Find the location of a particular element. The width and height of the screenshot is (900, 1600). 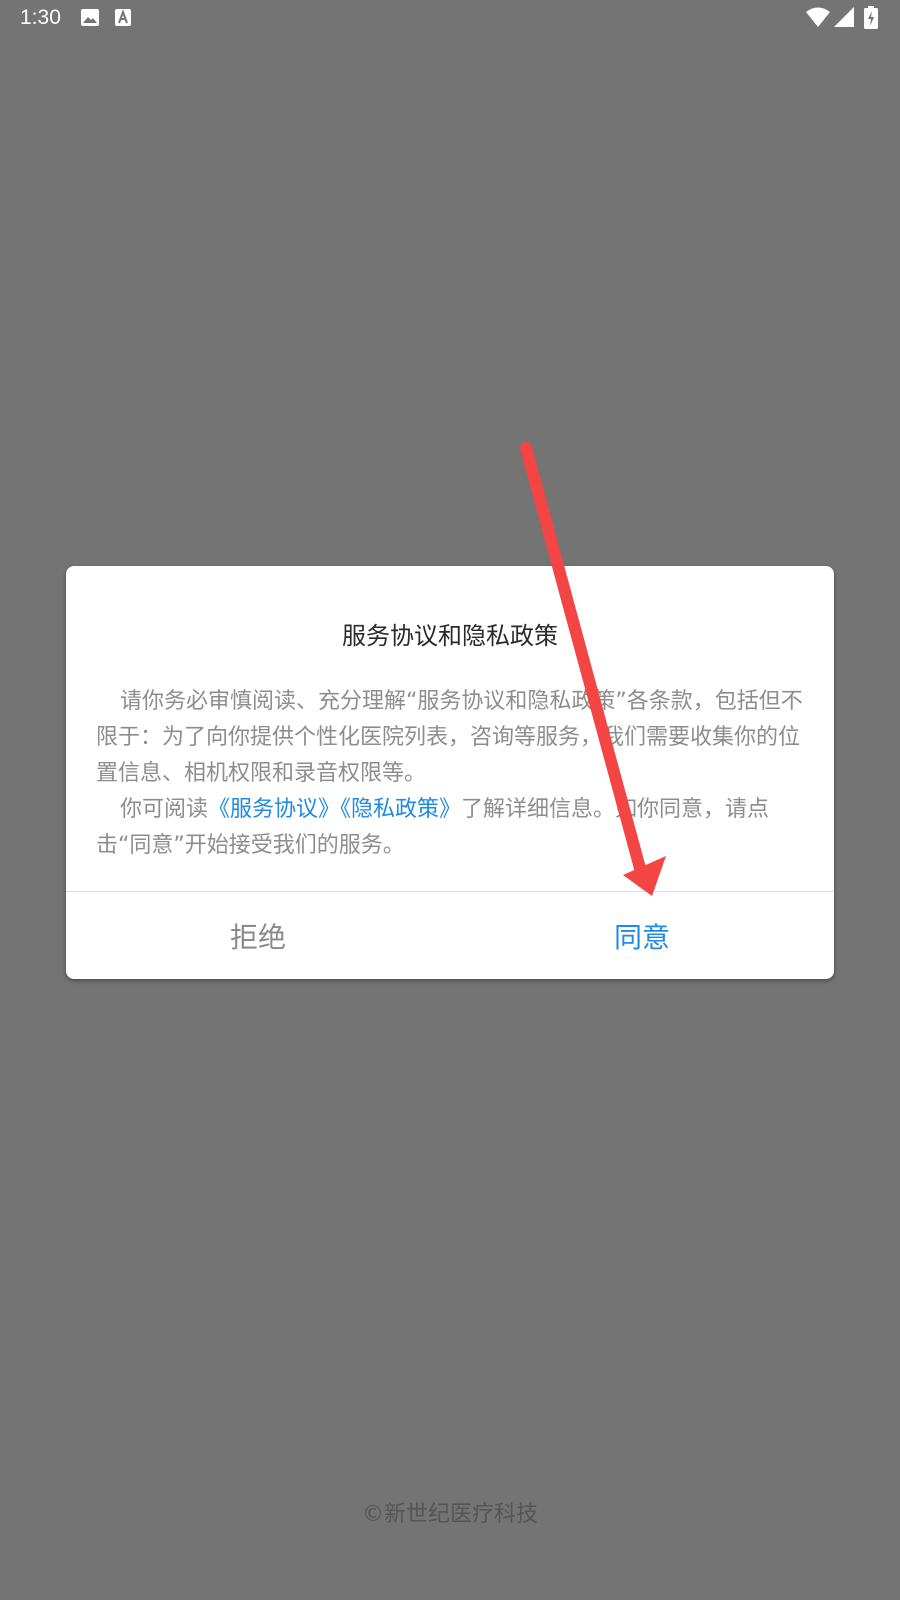

signal-icon is located at coordinates (844, 17).